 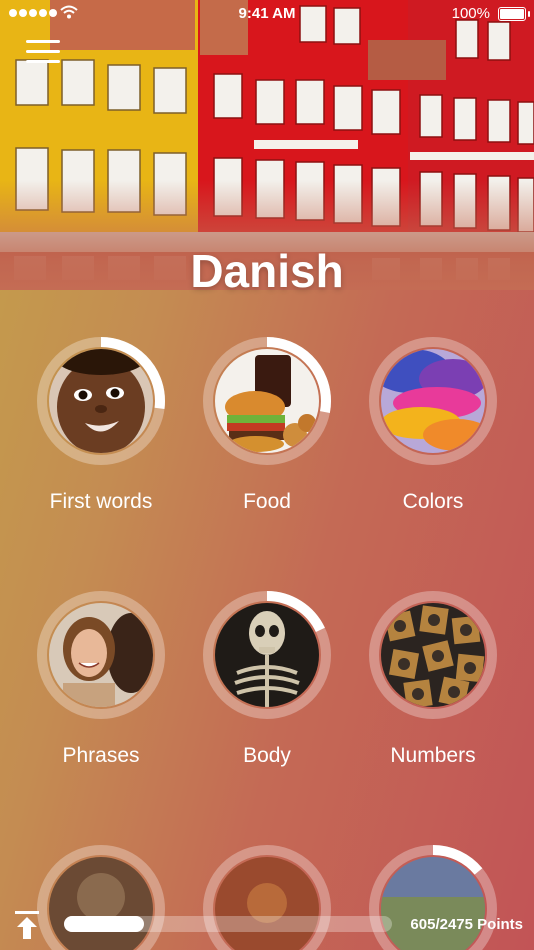 I want to click on skeleton-image, so click(x=267, y=655).